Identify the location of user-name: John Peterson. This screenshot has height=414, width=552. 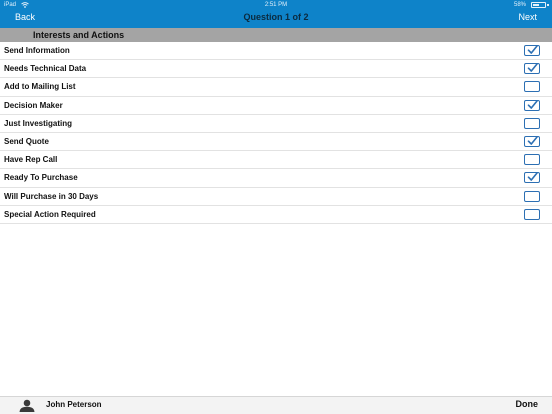
(74, 404).